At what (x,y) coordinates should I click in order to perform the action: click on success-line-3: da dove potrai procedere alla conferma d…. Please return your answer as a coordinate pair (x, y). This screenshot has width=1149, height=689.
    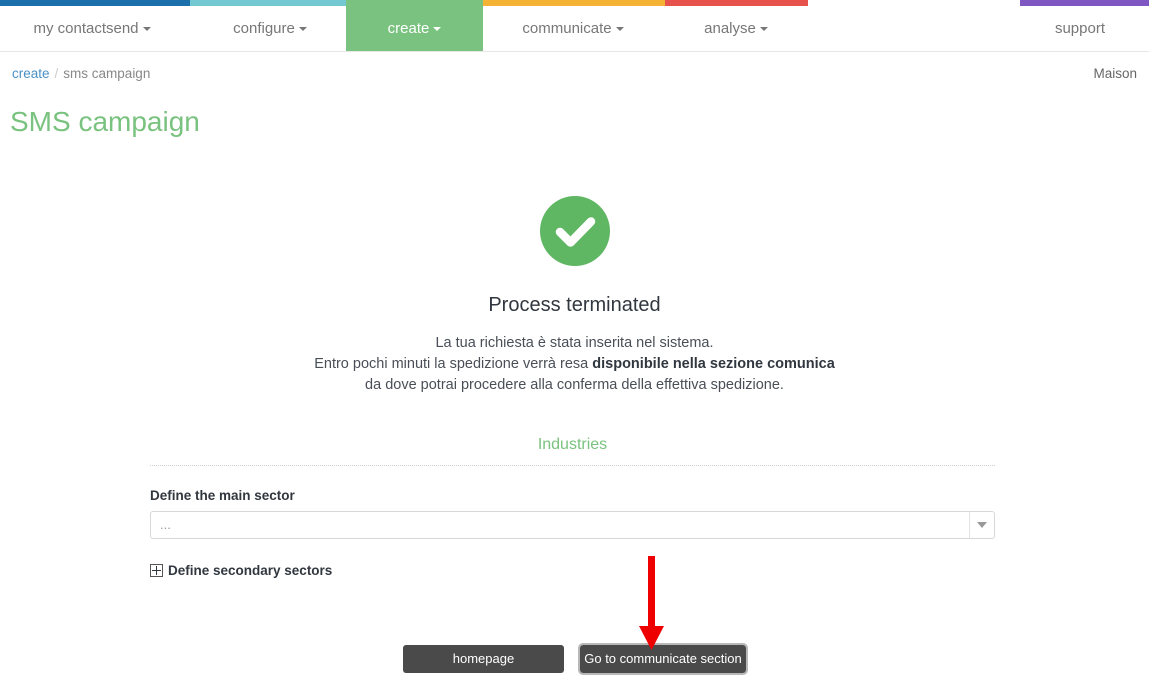
    Looking at the image, I should click on (574, 385).